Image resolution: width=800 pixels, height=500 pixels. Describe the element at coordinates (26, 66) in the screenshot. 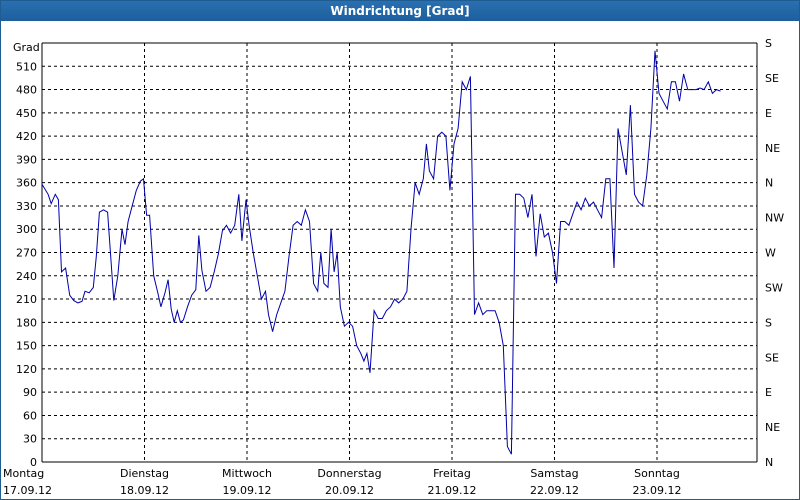

I see `left-tick-label: 510` at that location.